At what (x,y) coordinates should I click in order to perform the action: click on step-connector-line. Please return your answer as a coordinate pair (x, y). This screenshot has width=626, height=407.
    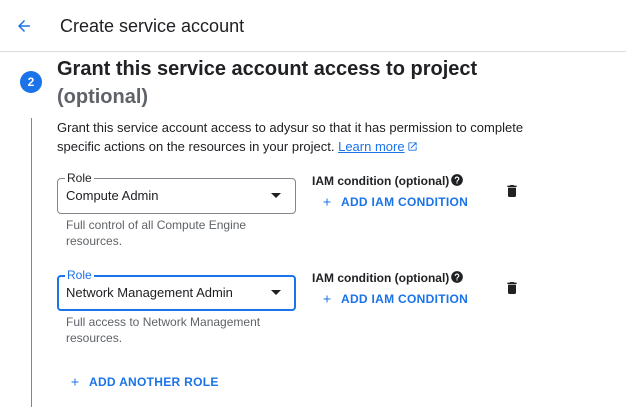
    Looking at the image, I should click on (31, 262).